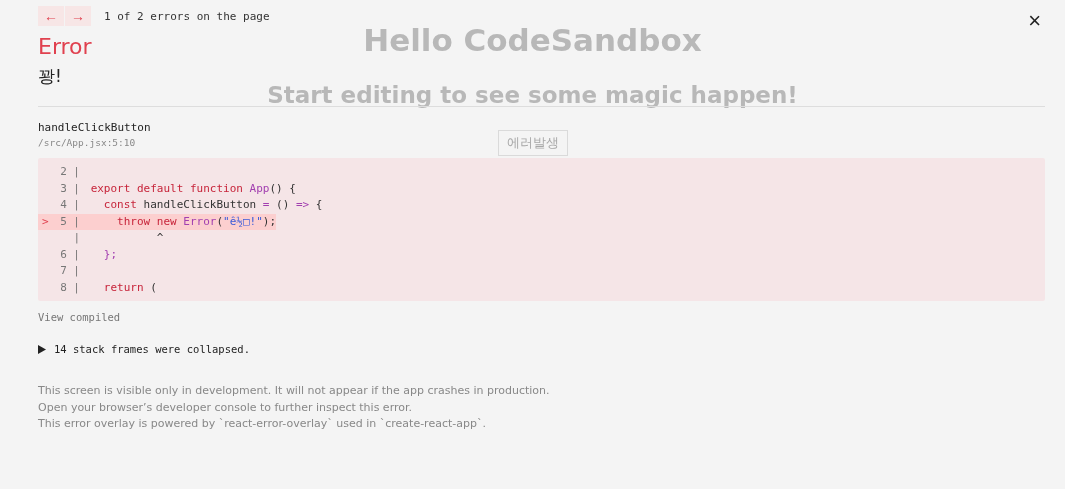 This screenshot has height=489, width=1065. What do you see at coordinates (196, 221) in the screenshot?
I see `code-line: throw new Error("ê½□!");` at bounding box center [196, 221].